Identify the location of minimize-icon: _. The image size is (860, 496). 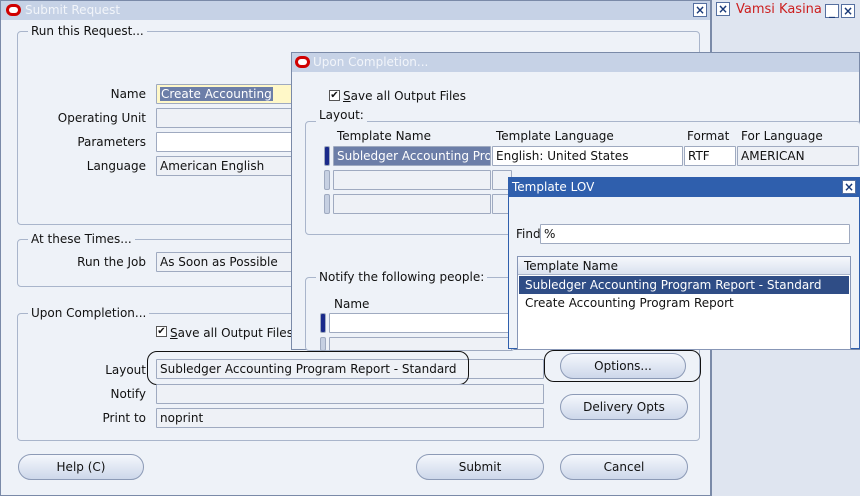
(832, 11).